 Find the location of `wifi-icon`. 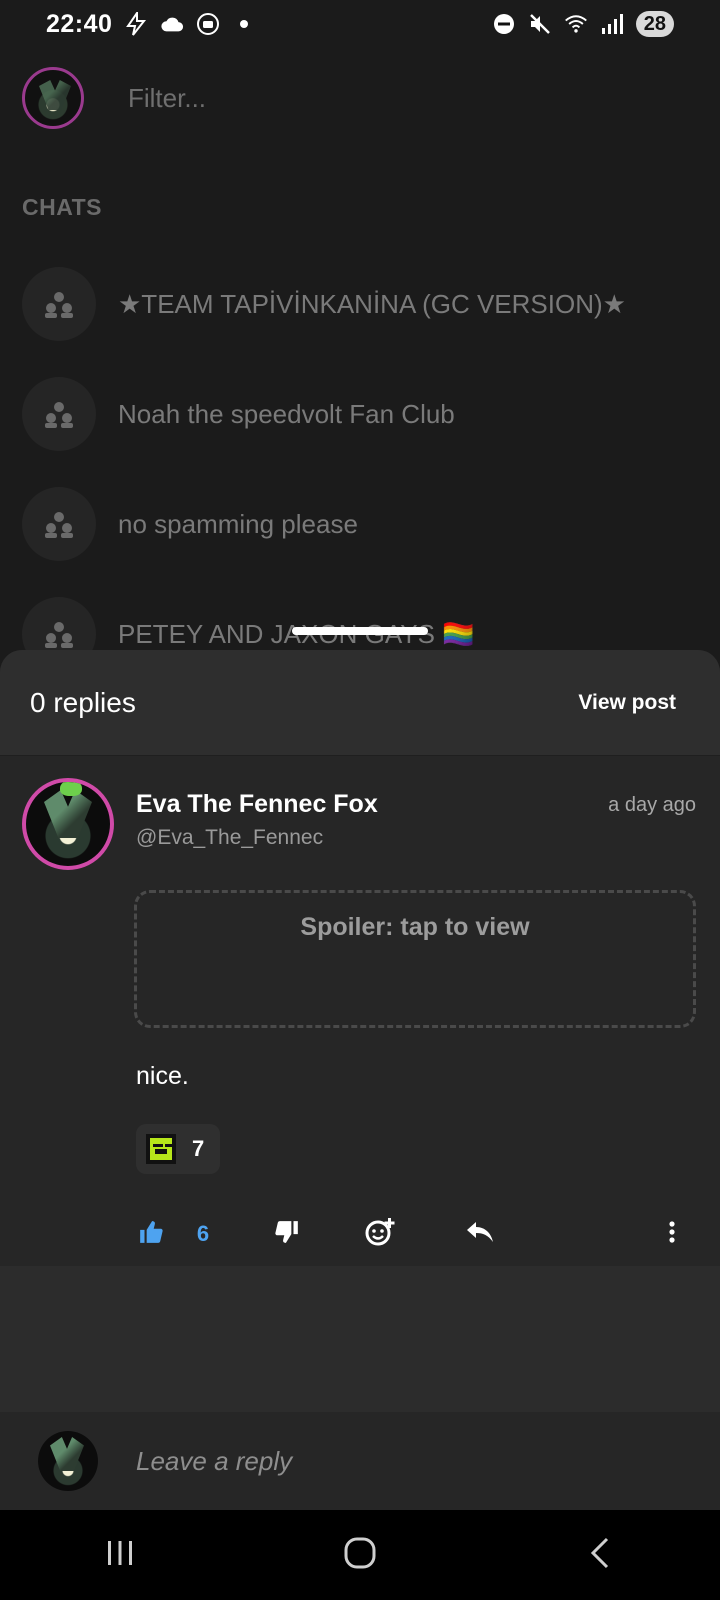

wifi-icon is located at coordinates (576, 24).